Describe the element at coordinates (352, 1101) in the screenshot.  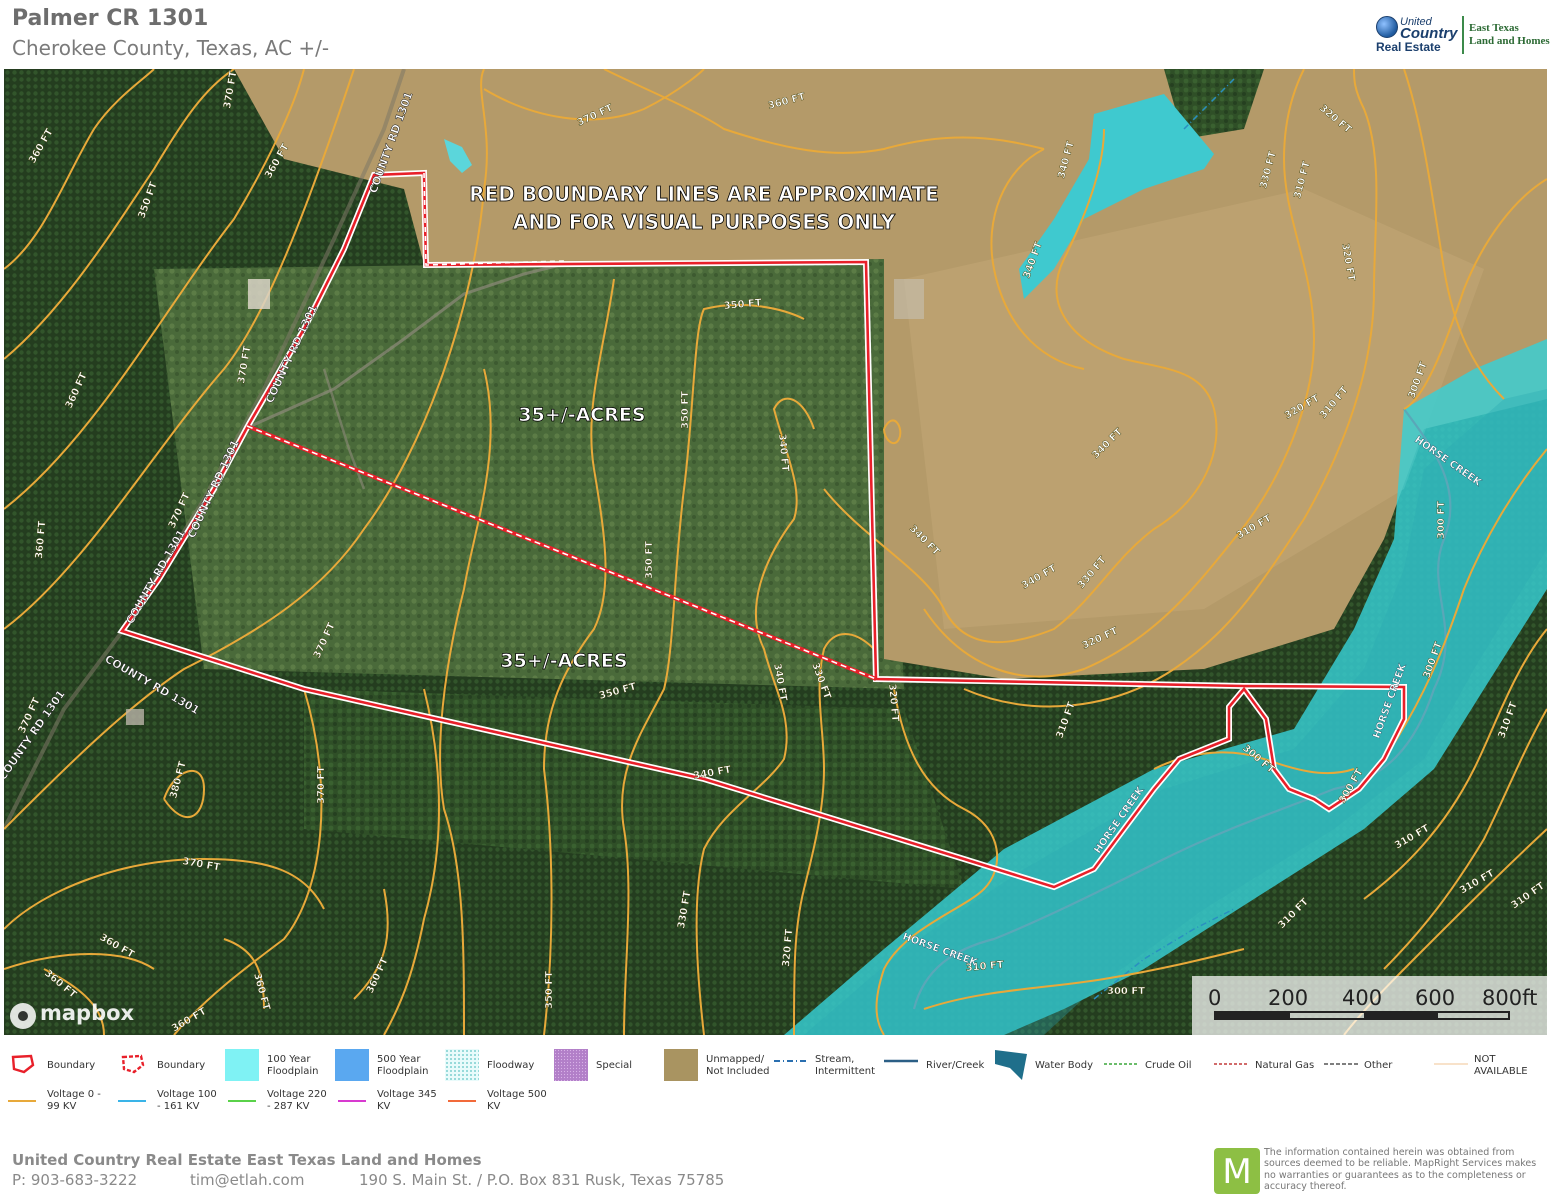
I see `voltage-345-icon` at that location.